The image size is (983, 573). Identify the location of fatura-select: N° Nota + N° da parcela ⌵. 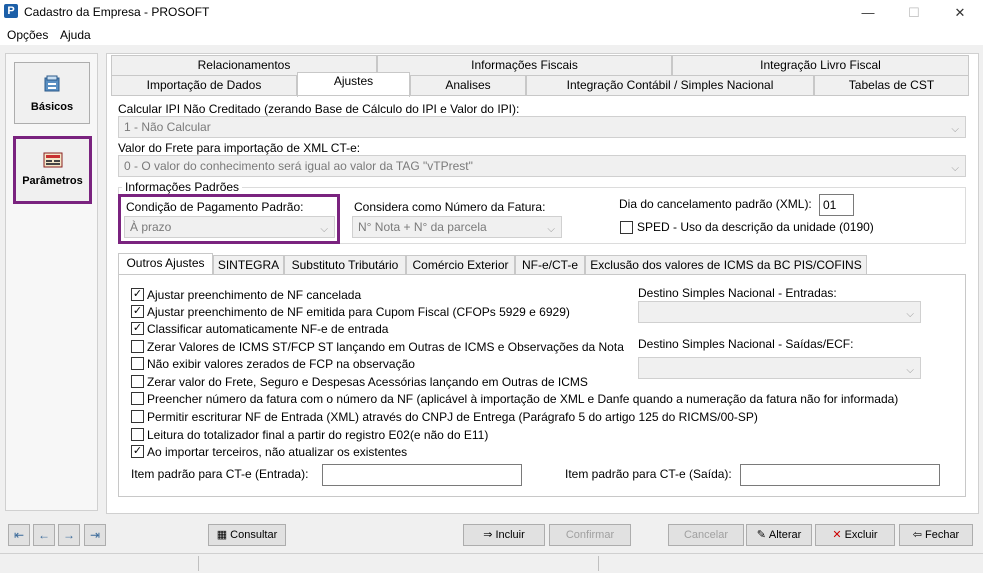
(457, 227).